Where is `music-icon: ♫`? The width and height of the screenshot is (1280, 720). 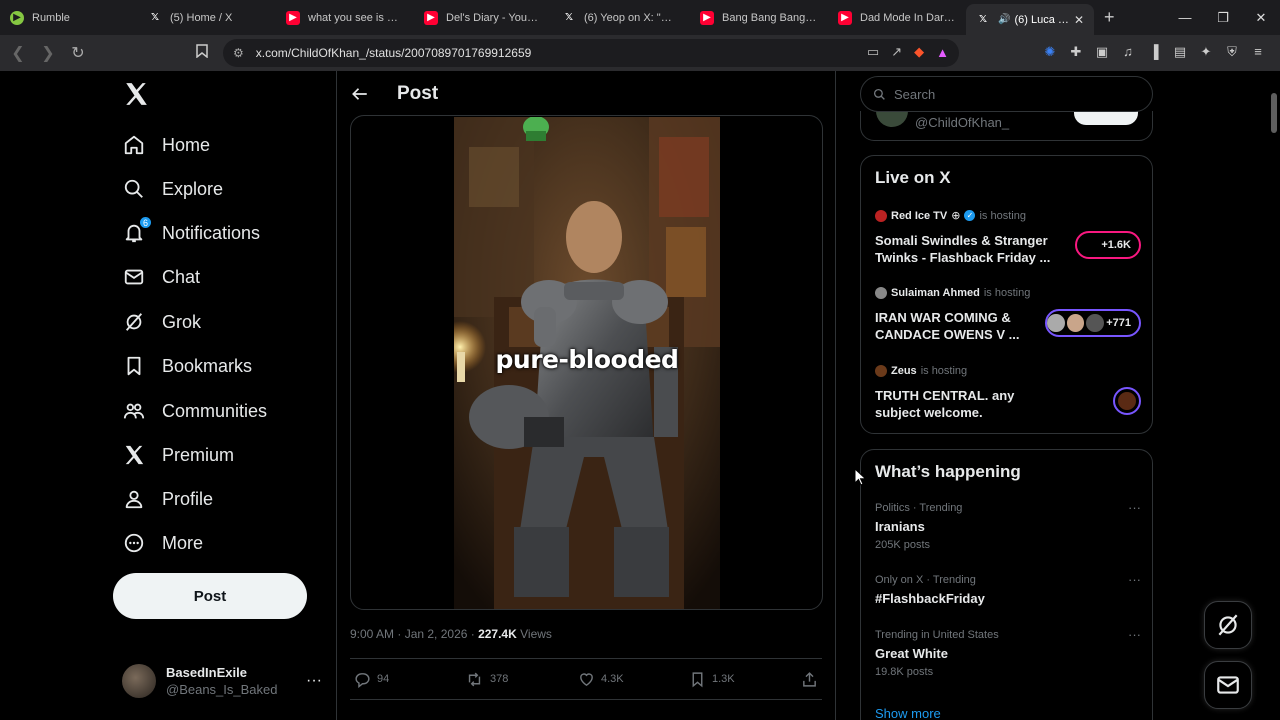
music-icon: ♫ is located at coordinates (1128, 52).